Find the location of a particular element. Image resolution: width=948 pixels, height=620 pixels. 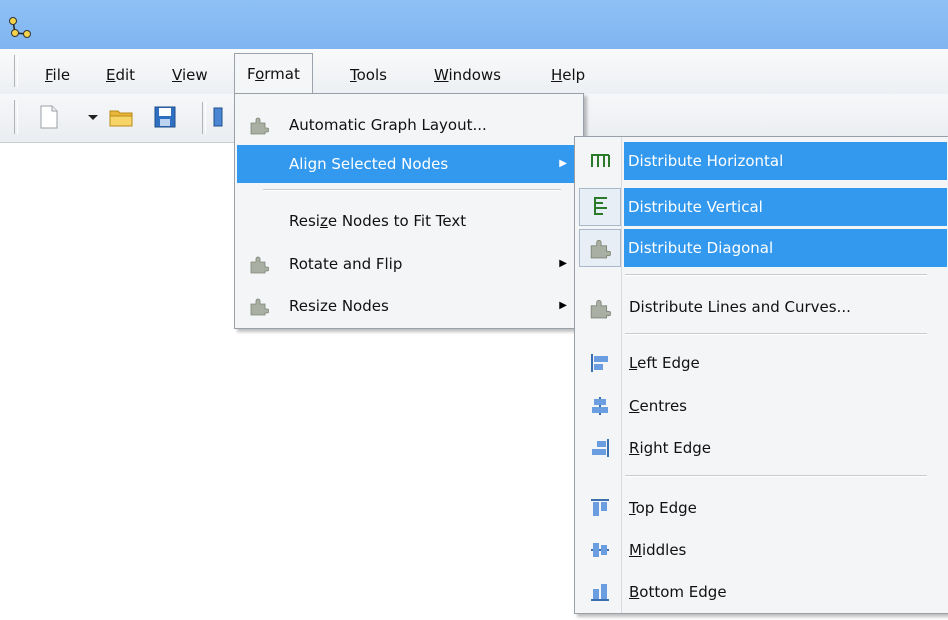

dropdown-arrow-icon is located at coordinates (93, 117).